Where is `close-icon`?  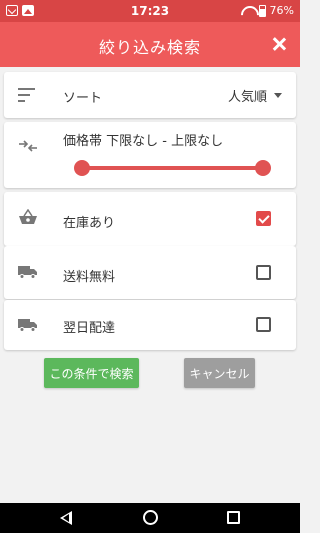
close-icon is located at coordinates (279, 44).